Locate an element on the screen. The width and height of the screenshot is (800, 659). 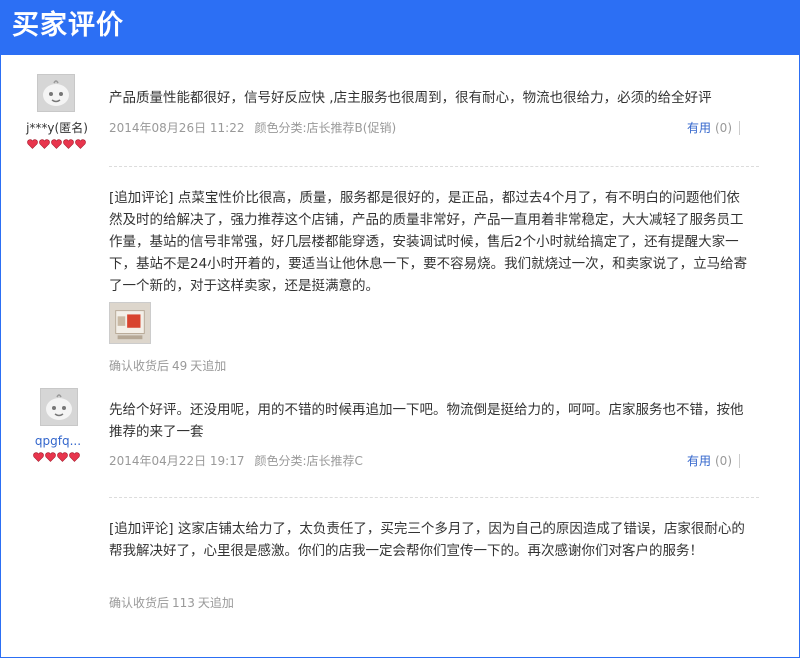
review-meta: 2014年04月22日 19:17 颜色分类:店长推荐C is located at coordinates (236, 461).